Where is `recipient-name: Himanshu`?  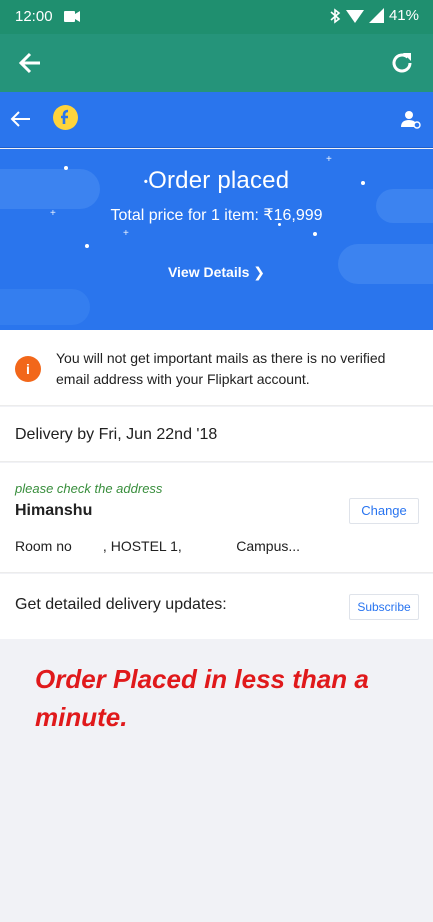 recipient-name: Himanshu is located at coordinates (54, 510).